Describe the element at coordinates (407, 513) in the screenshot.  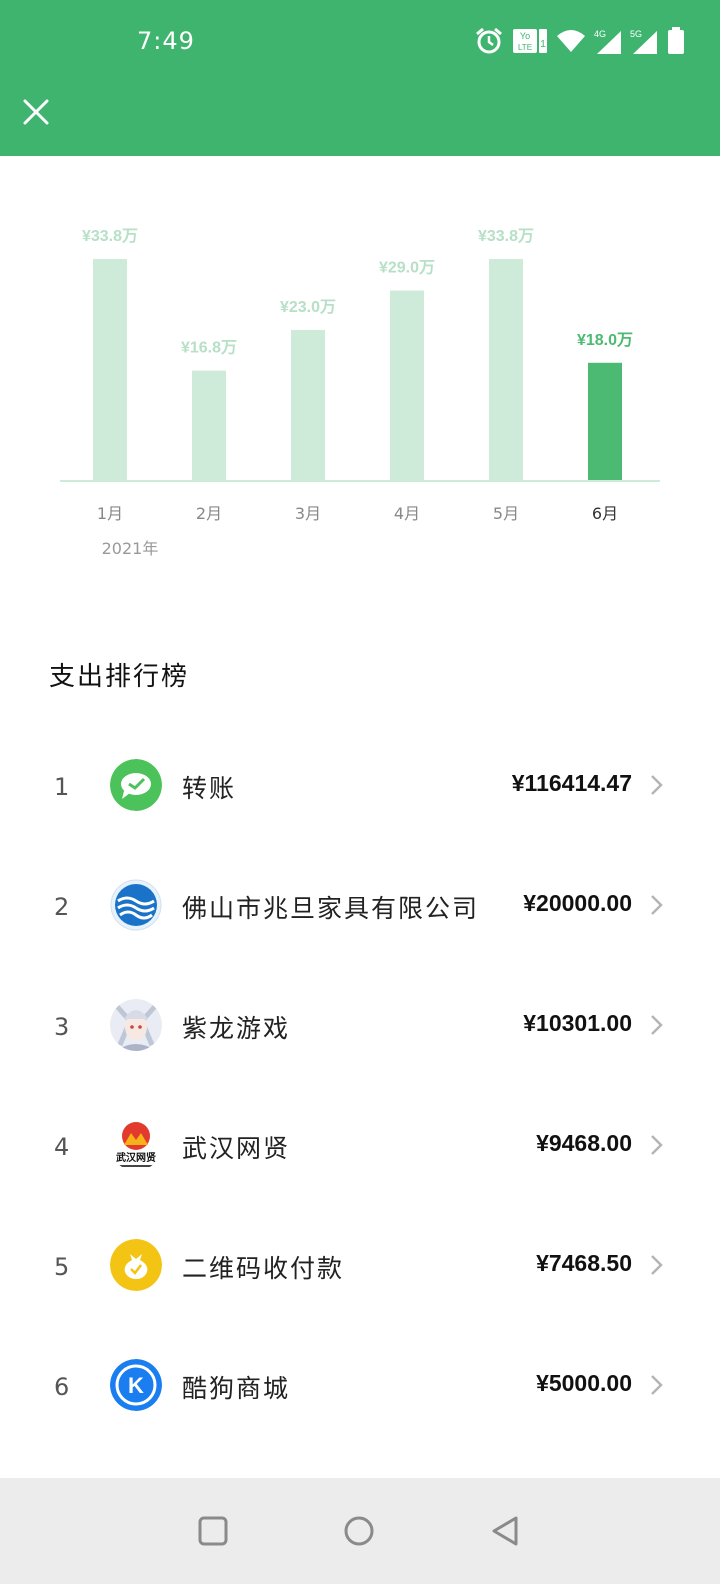
I see `chart-category-label: 4月` at that location.